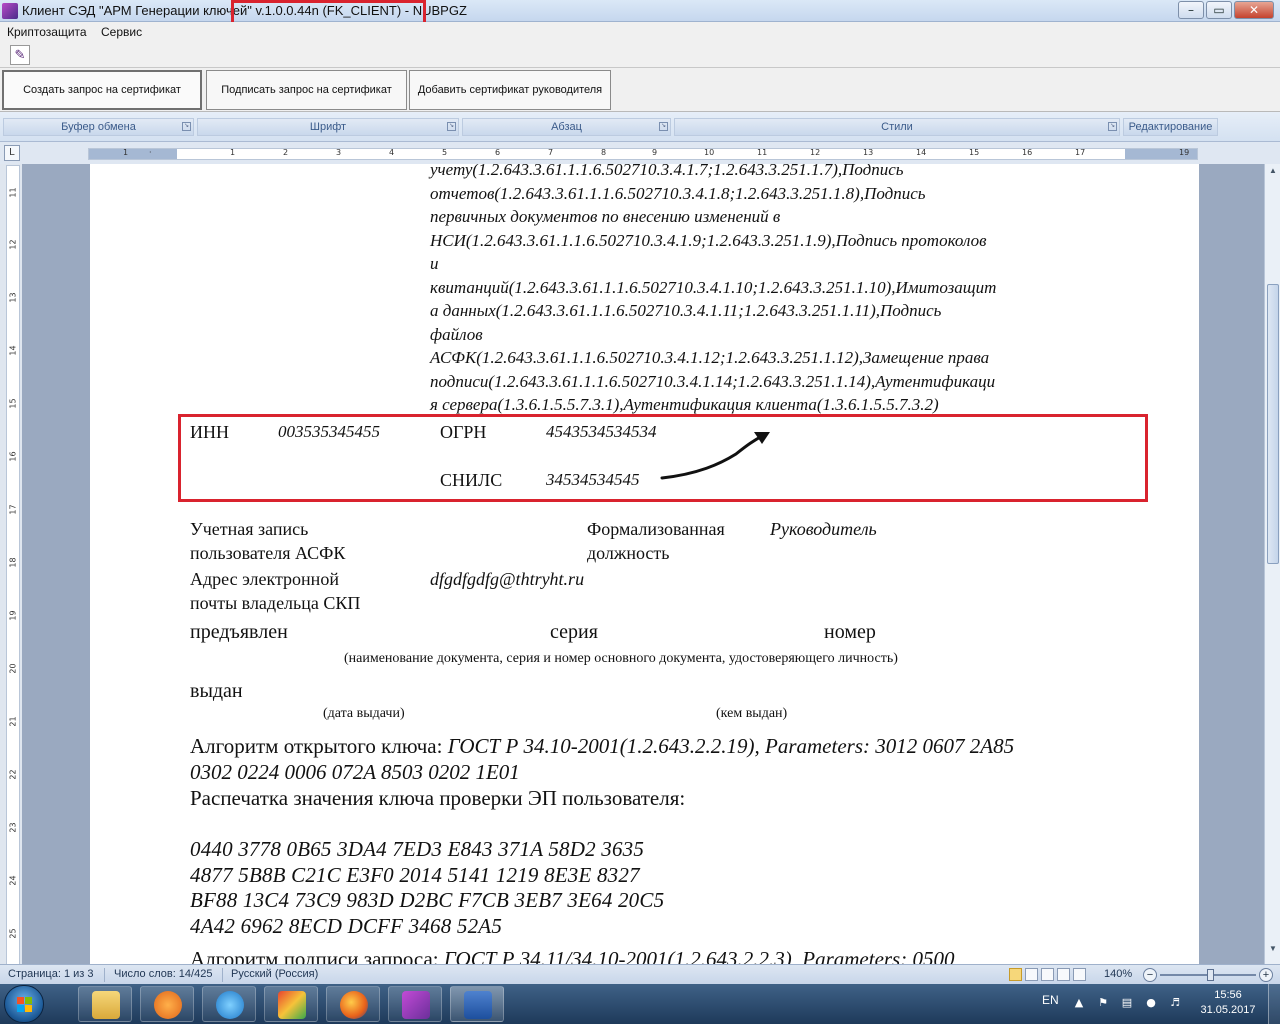 The height and width of the screenshot is (1024, 1280). I want to click on tray-expand-icon: ▲, so click(1079, 1003).